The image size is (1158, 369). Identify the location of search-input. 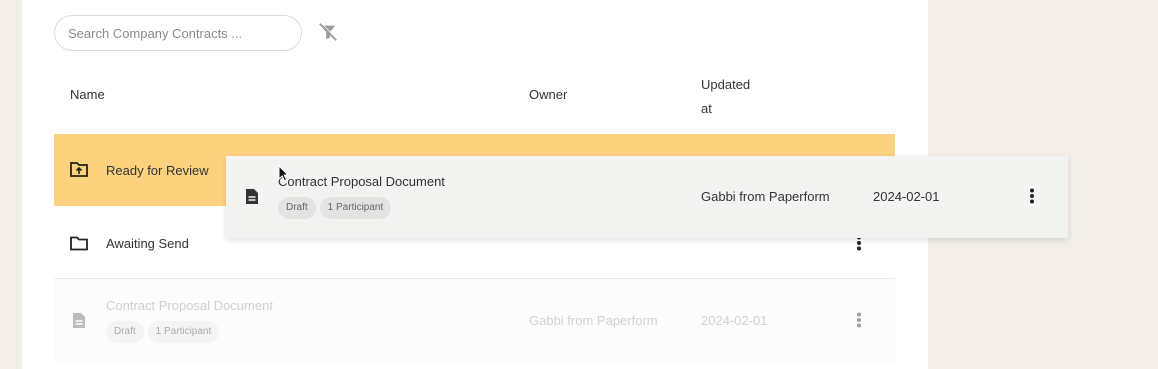
(178, 33).